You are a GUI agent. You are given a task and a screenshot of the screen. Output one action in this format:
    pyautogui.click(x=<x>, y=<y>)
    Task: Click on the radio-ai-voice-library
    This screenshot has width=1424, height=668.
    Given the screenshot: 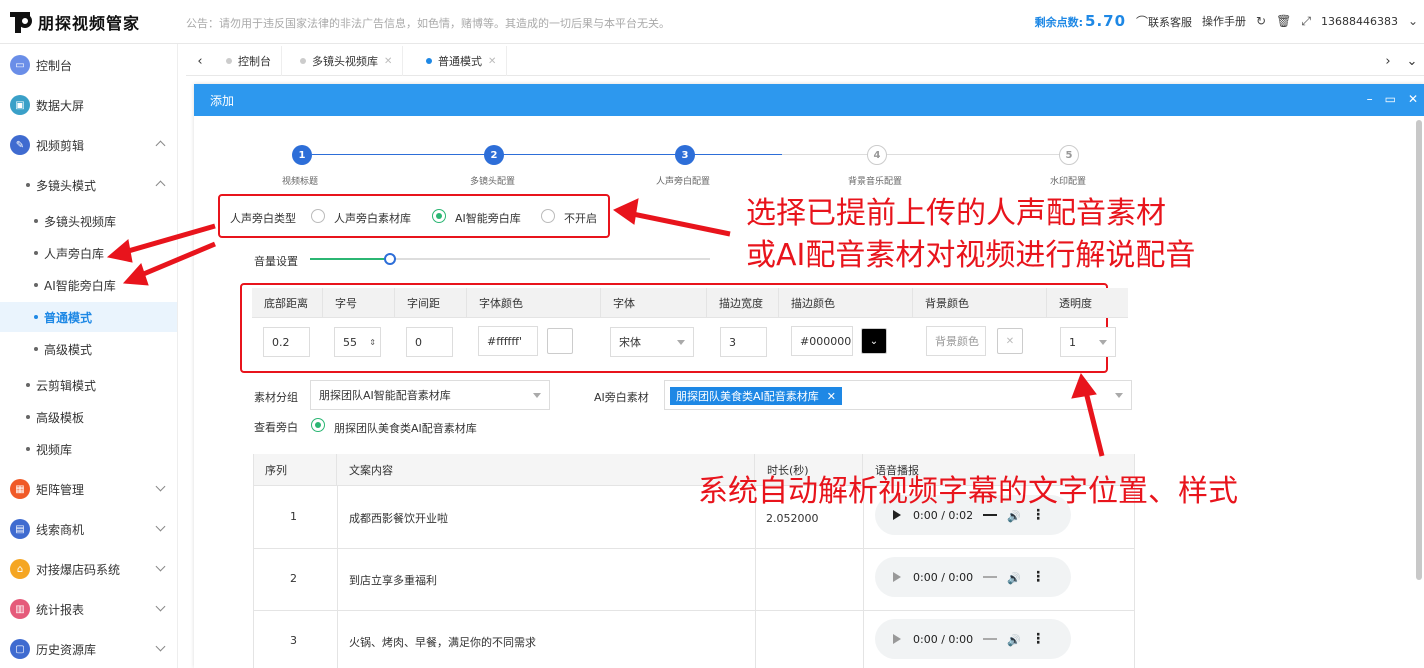 What is the action you would take?
    pyautogui.click(x=439, y=216)
    